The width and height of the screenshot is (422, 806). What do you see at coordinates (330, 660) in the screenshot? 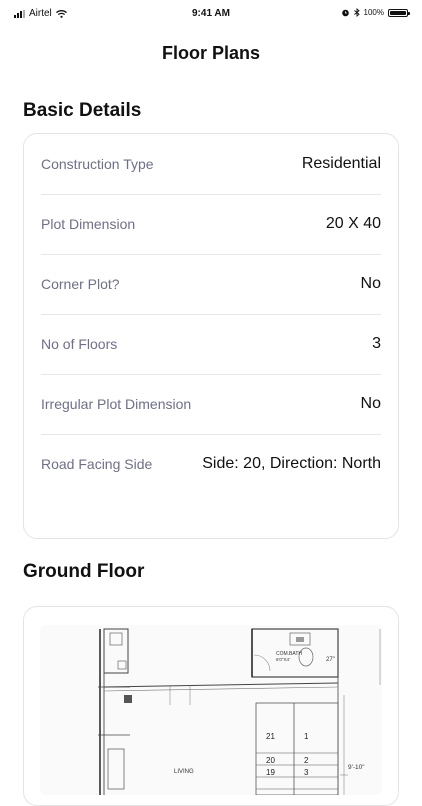
I see `plan-label-dim-27: 27"` at bounding box center [330, 660].